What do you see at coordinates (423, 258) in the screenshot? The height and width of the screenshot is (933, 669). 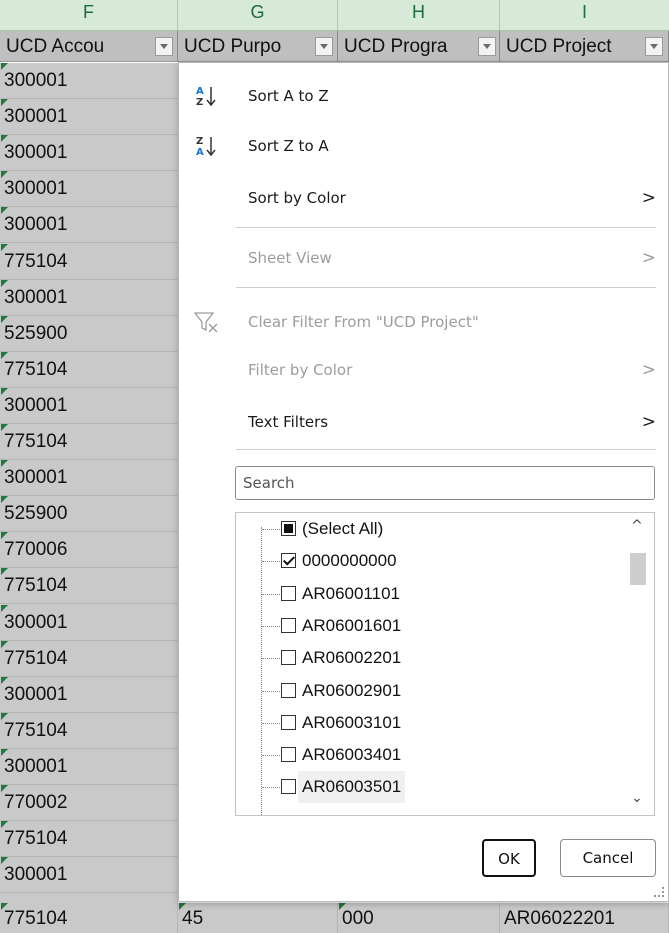 I see `sheet-view-item: Sheet View >` at bounding box center [423, 258].